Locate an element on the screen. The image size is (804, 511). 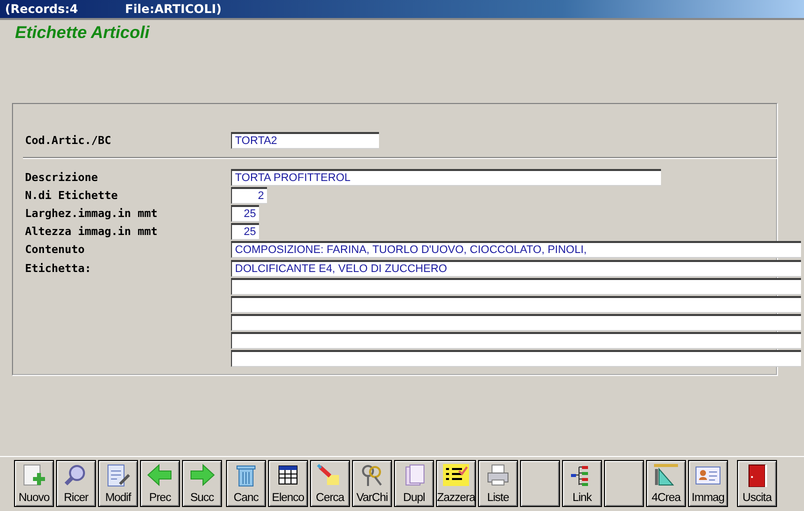
field-label: Etichetta: is located at coordinates (58, 268).